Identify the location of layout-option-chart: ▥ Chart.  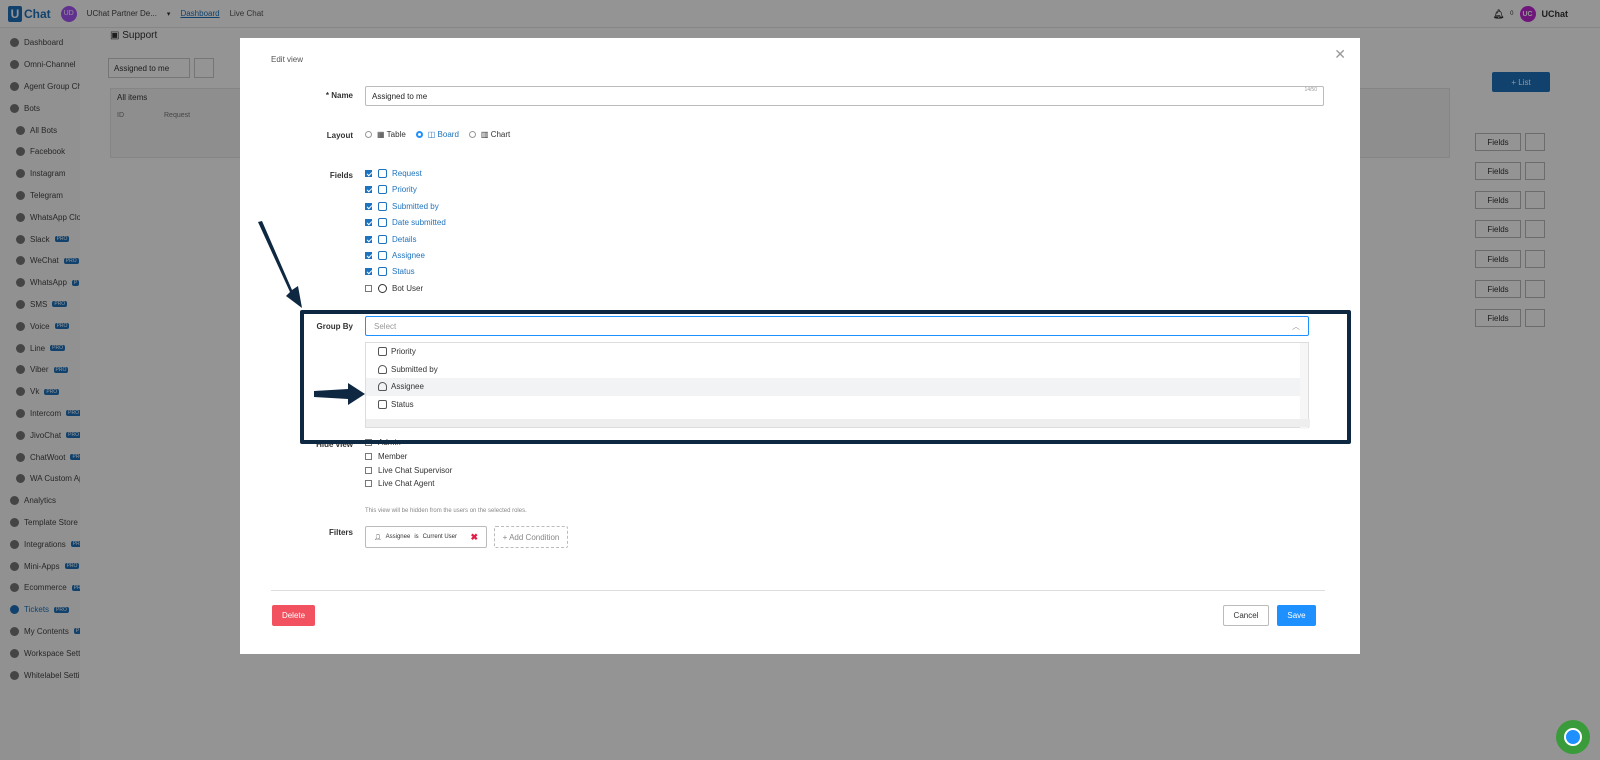
(489, 134).